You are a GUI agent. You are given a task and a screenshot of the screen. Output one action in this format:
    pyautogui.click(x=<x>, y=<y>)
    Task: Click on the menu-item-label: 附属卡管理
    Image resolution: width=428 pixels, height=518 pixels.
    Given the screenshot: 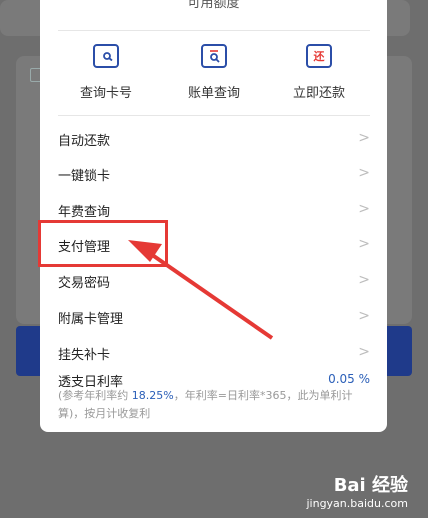 What is the action you would take?
    pyautogui.click(x=91, y=319)
    